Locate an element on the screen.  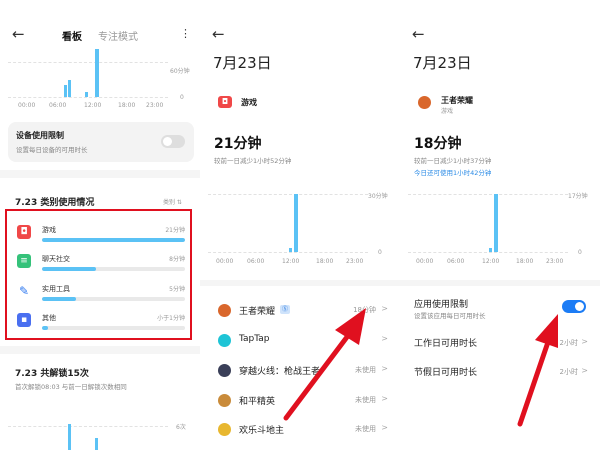
tab-dashboard: 看板 is located at coordinates (72, 35).